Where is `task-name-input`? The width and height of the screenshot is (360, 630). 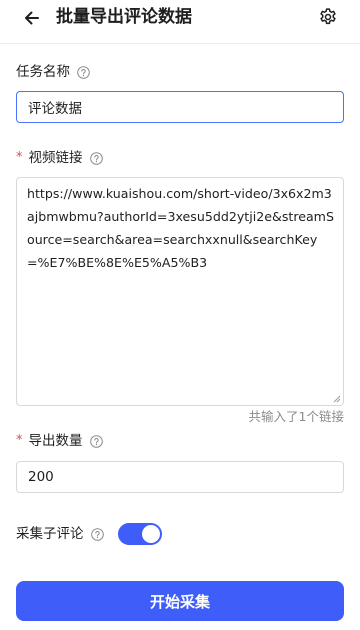 task-name-input is located at coordinates (180, 107).